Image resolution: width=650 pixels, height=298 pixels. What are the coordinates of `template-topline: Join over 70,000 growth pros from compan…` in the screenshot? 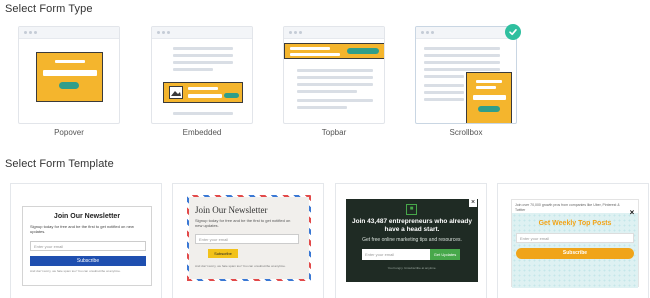 It's located at (567, 207).